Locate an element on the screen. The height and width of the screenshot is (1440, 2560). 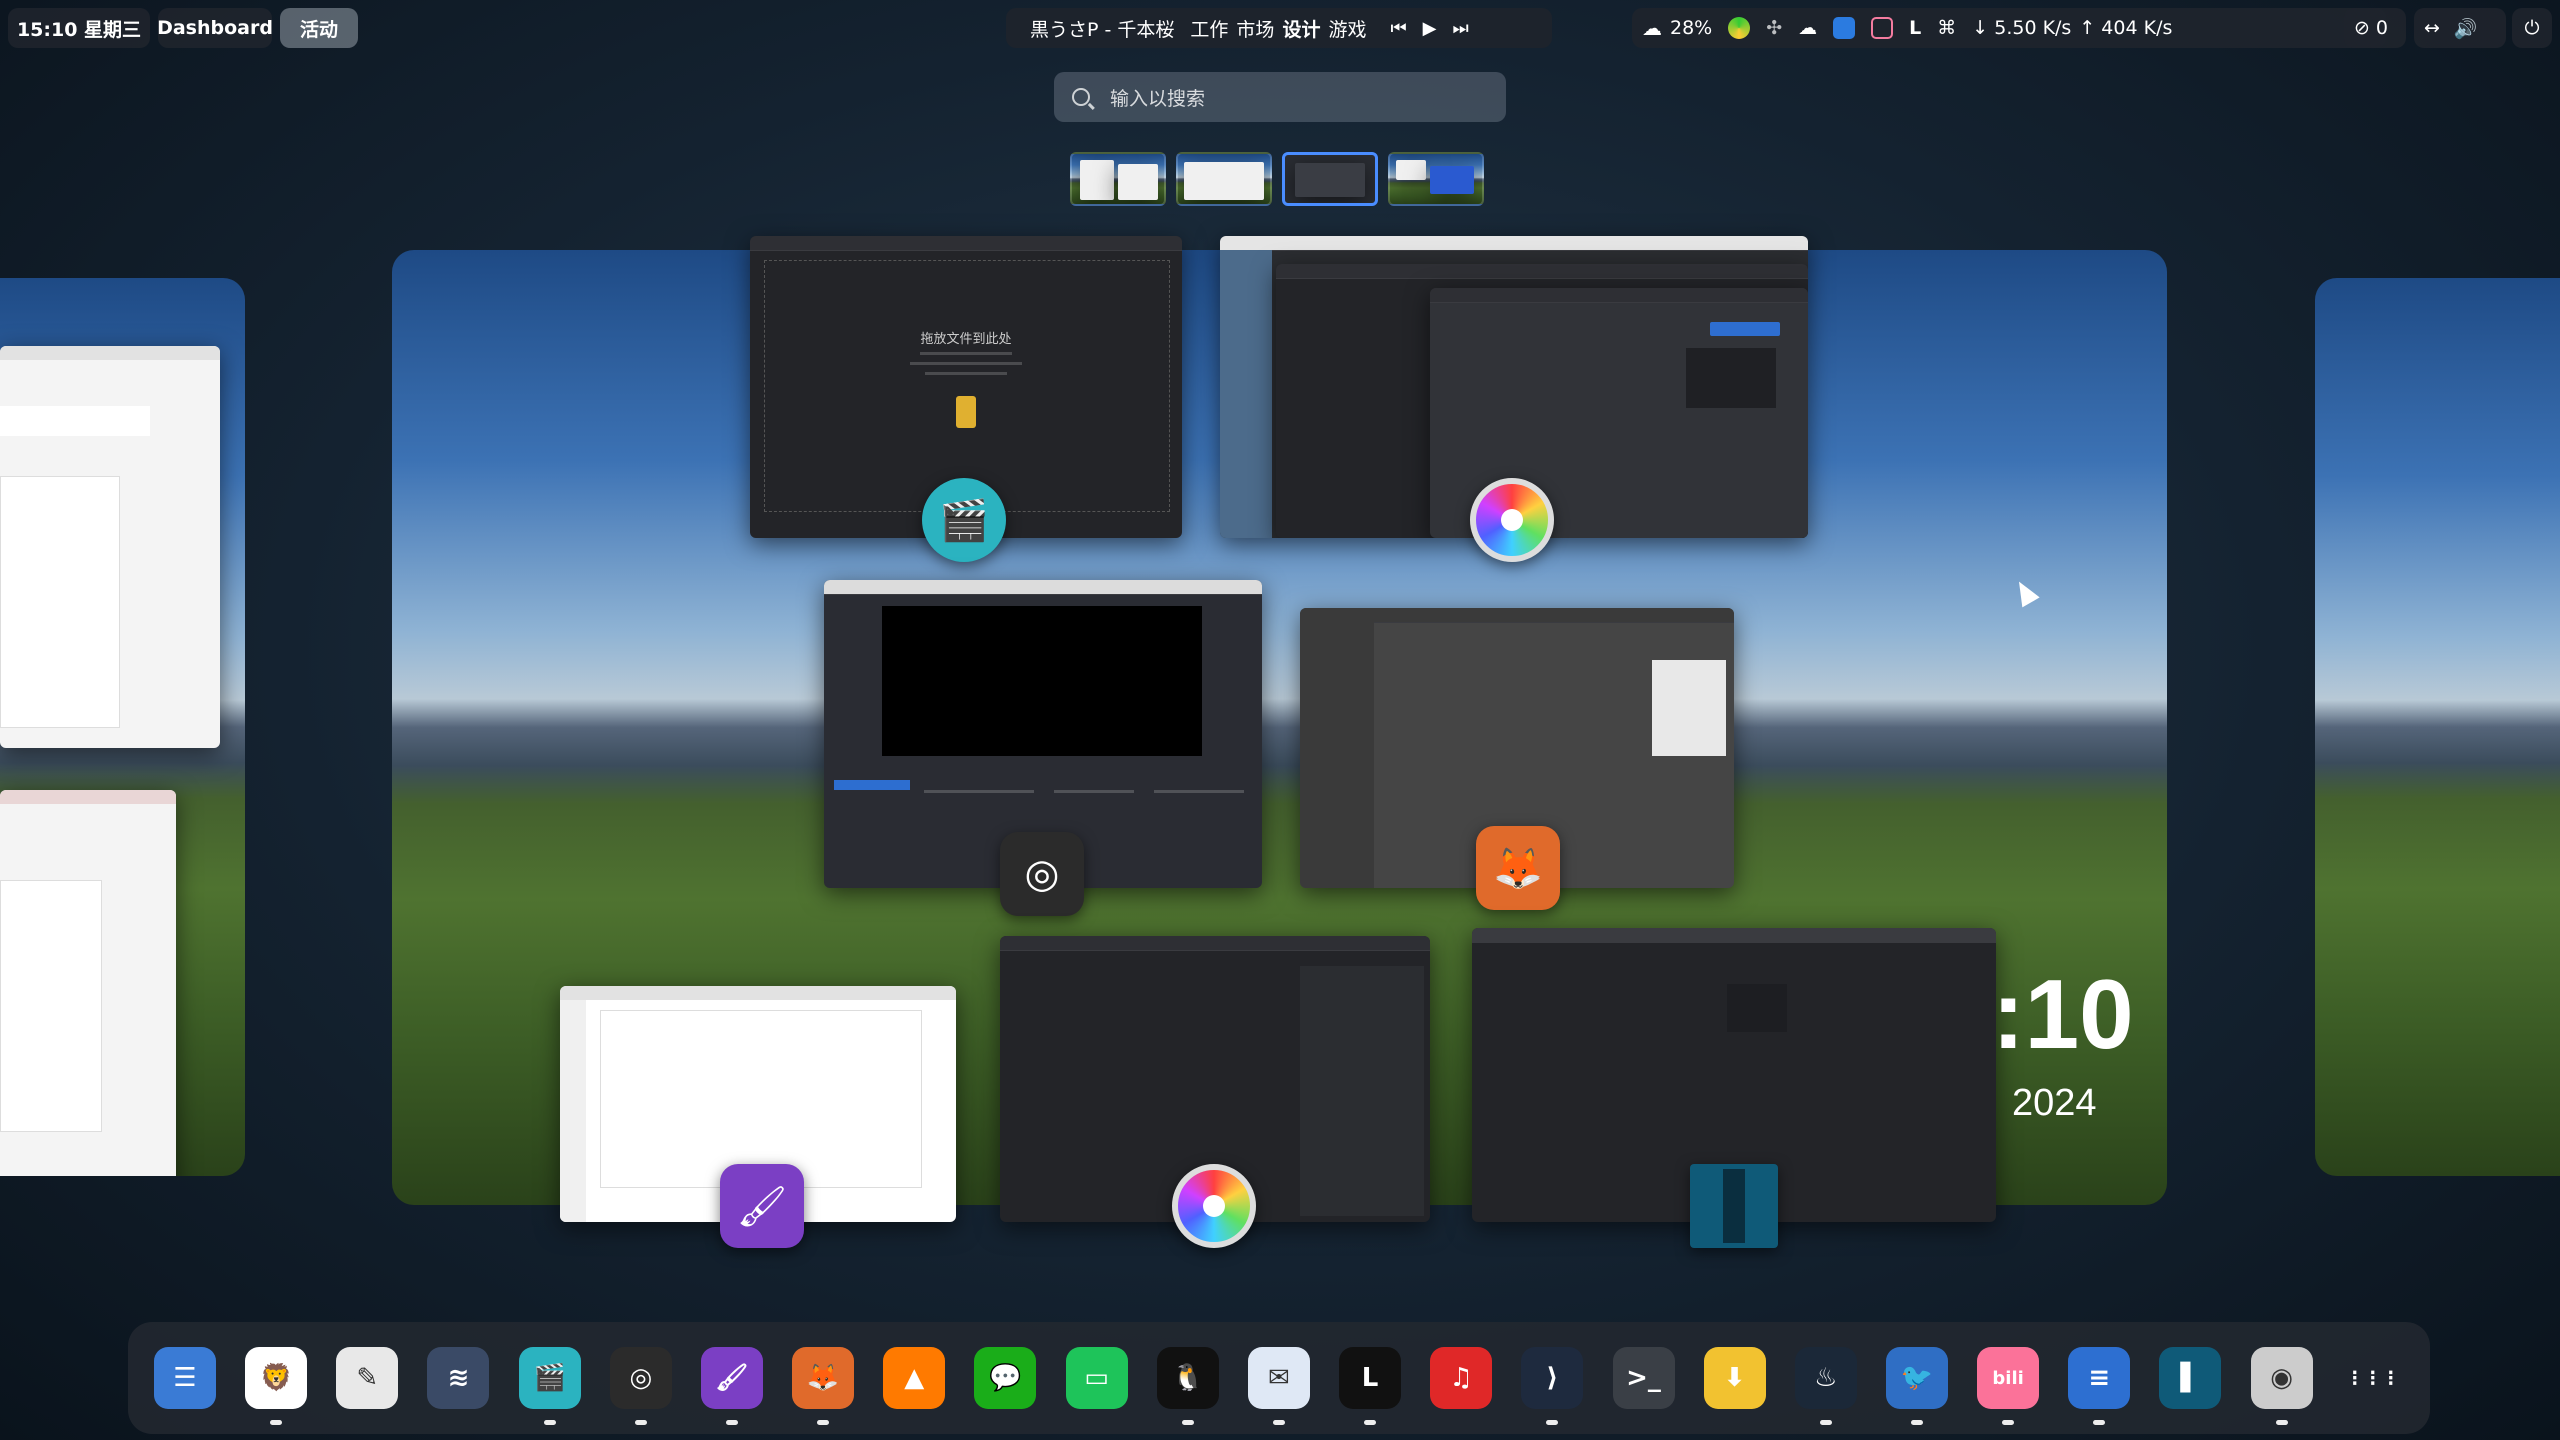
tray-green-icon is located at coordinates (1739, 28).